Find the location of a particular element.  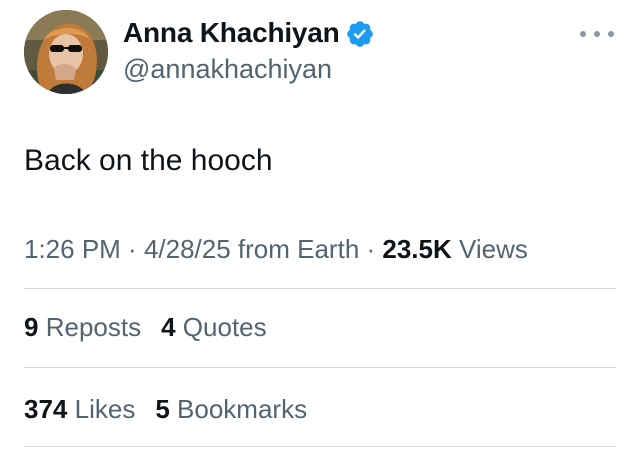

tweet-source: from Earth is located at coordinates (295, 249).